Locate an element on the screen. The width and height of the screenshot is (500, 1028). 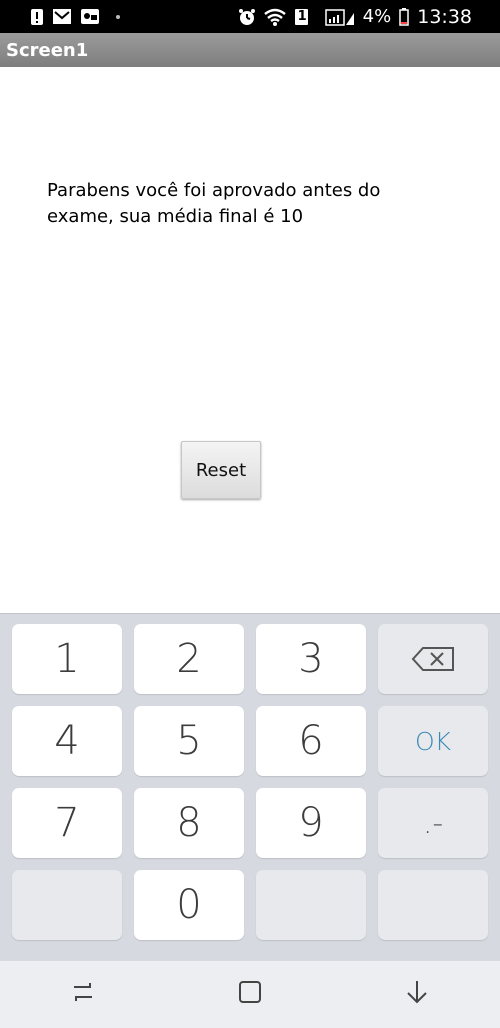
ok-key: OK is located at coordinates (433, 741).